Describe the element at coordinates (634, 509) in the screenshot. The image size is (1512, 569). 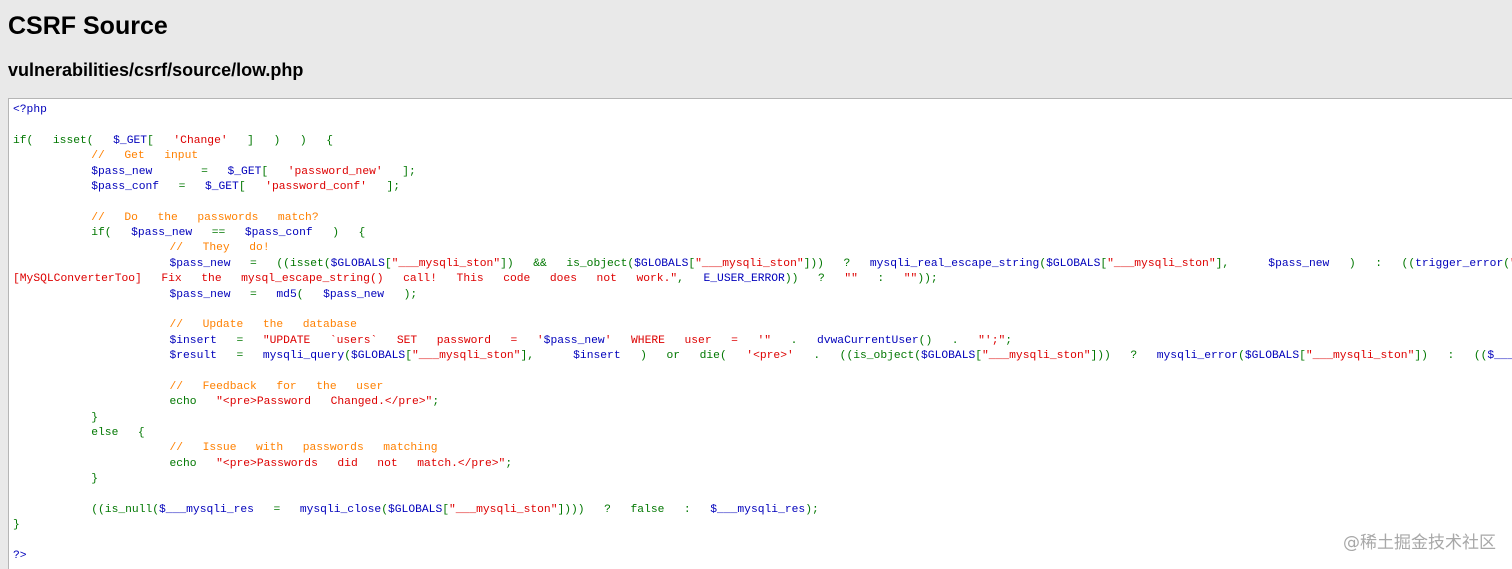
I see `code-token: ]))) ? false :` at that location.